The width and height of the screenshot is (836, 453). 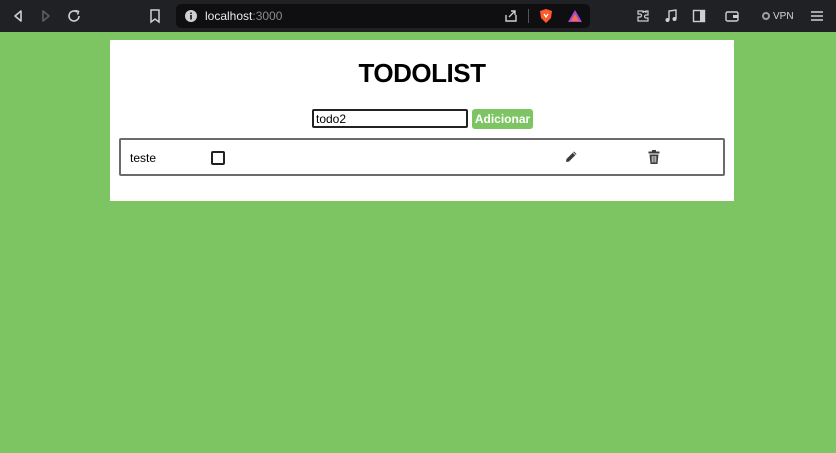 I want to click on url-port: :3000, so click(x=267, y=16).